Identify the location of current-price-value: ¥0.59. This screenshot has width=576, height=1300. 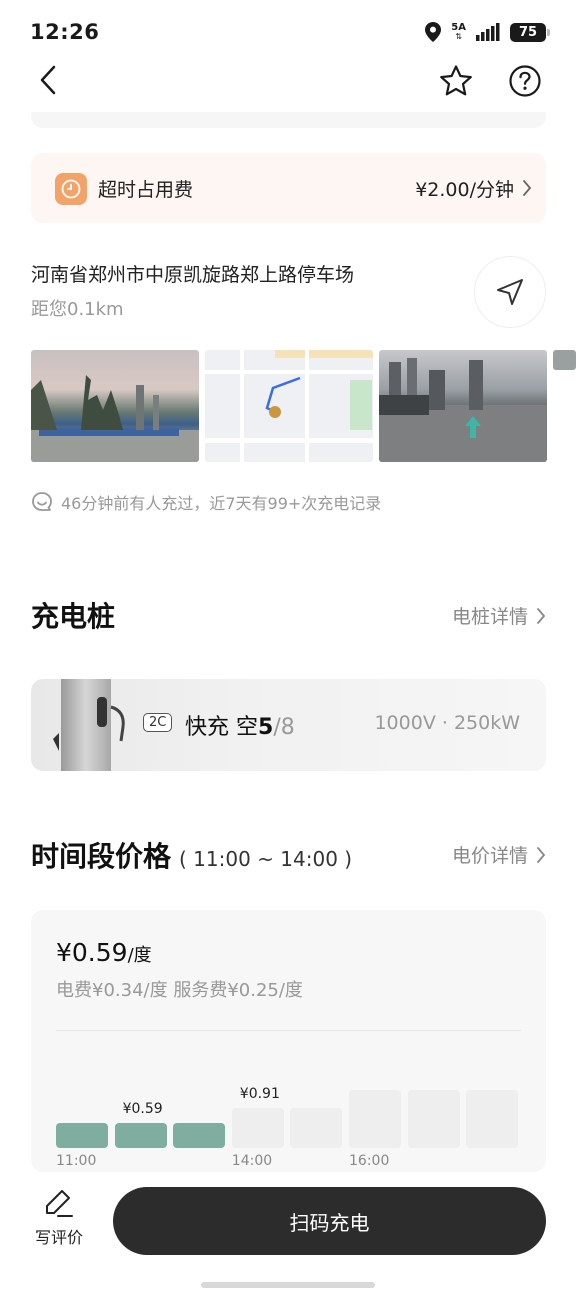
(92, 952).